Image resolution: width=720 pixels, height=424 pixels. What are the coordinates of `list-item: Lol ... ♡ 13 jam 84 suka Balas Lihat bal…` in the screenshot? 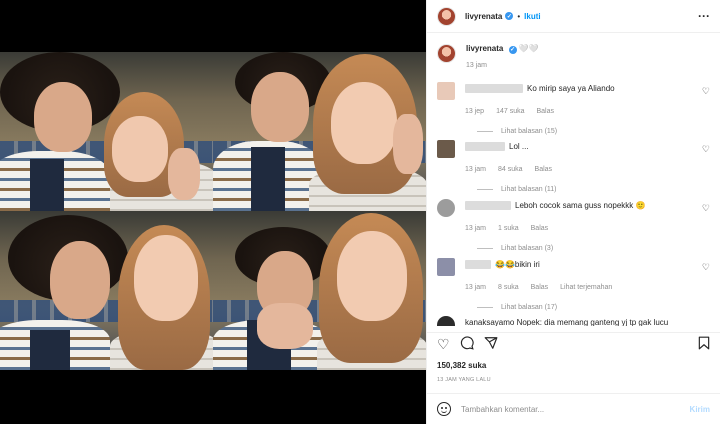 It's located at (573, 166).